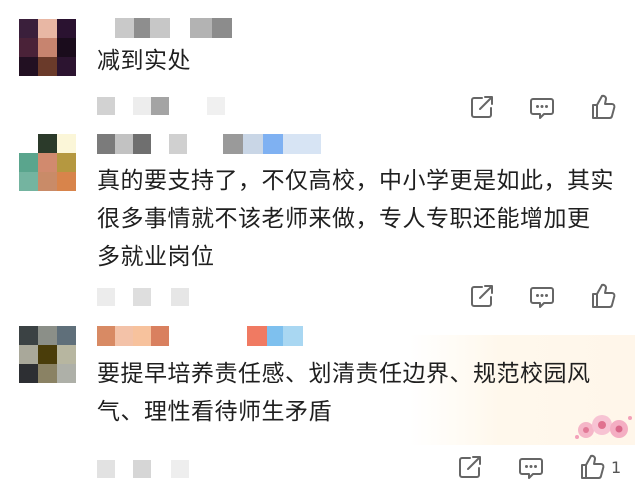 This screenshot has width=640, height=482. Describe the element at coordinates (616, 467) in the screenshot. I see `like-count: 1` at that location.